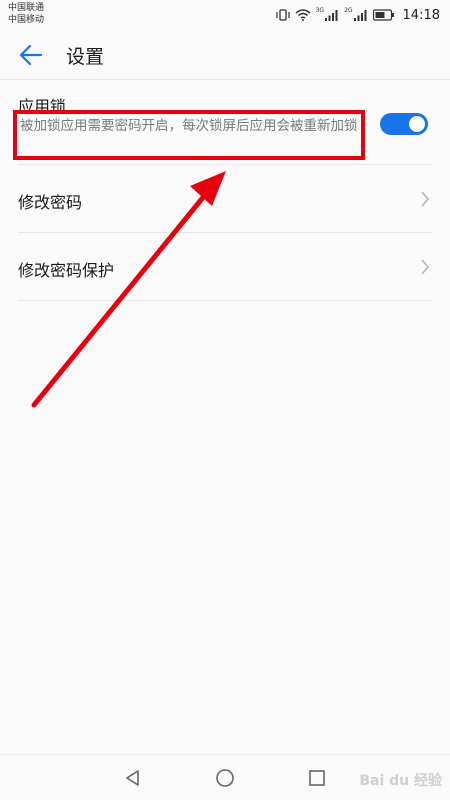 The image size is (450, 800). Describe the element at coordinates (26, 20) in the screenshot. I see `carrier-name-2: 中国移动` at that location.